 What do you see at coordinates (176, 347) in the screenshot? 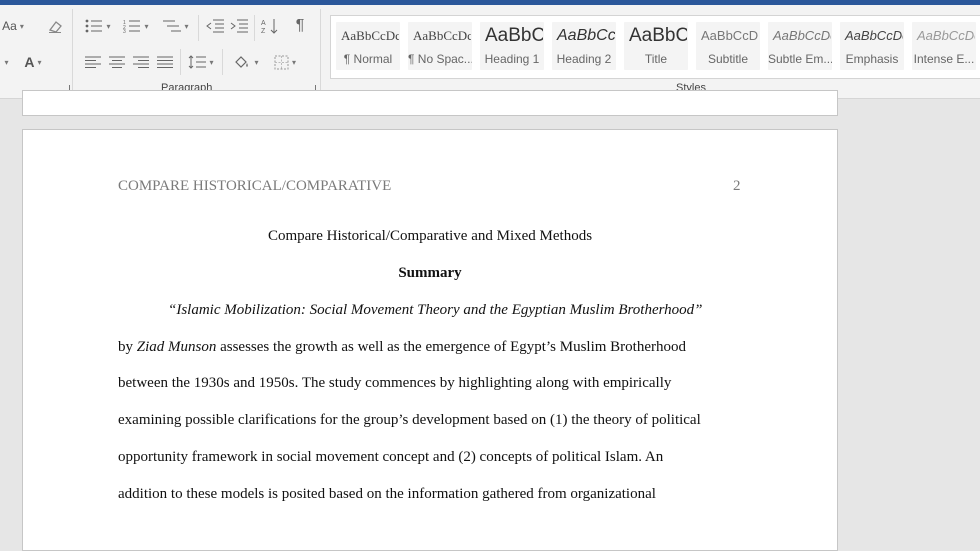
I see `author-name: Ziad Munson` at bounding box center [176, 347].